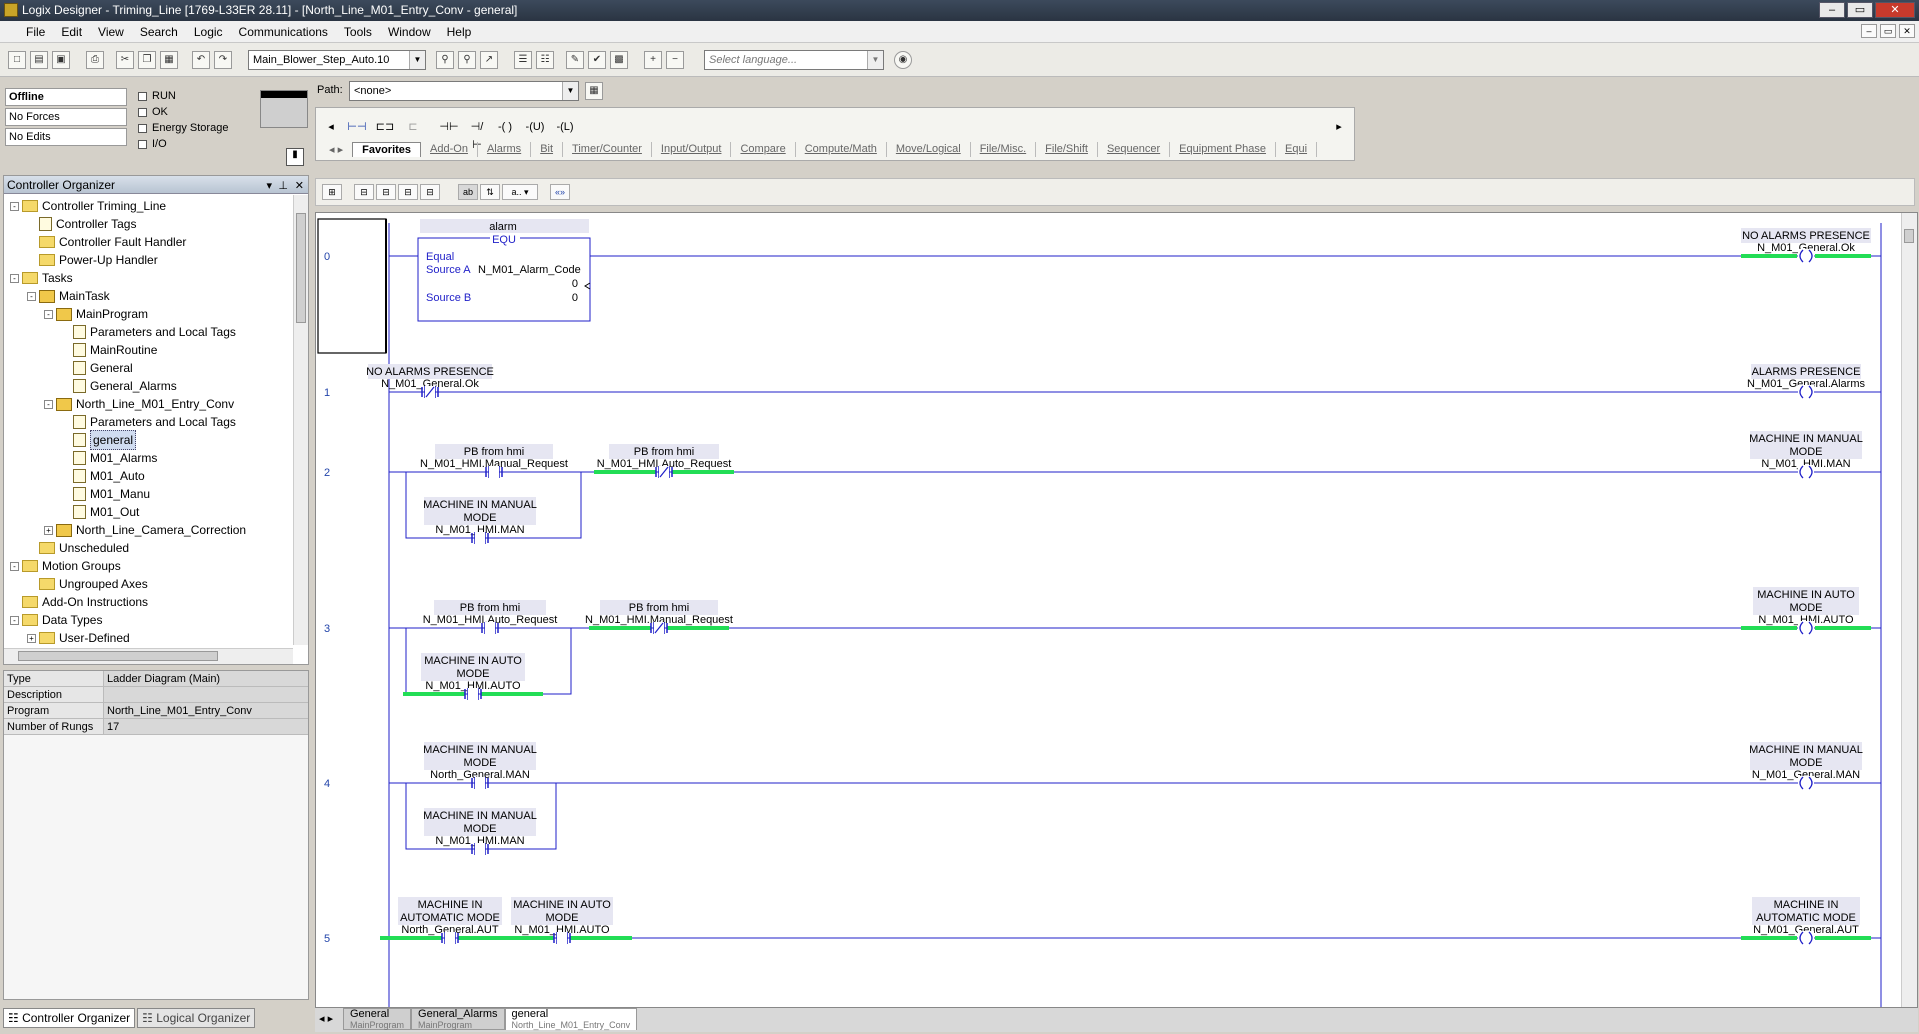 This screenshot has height=1034, width=1919. I want to click on menu-tools: Tools, so click(358, 32).